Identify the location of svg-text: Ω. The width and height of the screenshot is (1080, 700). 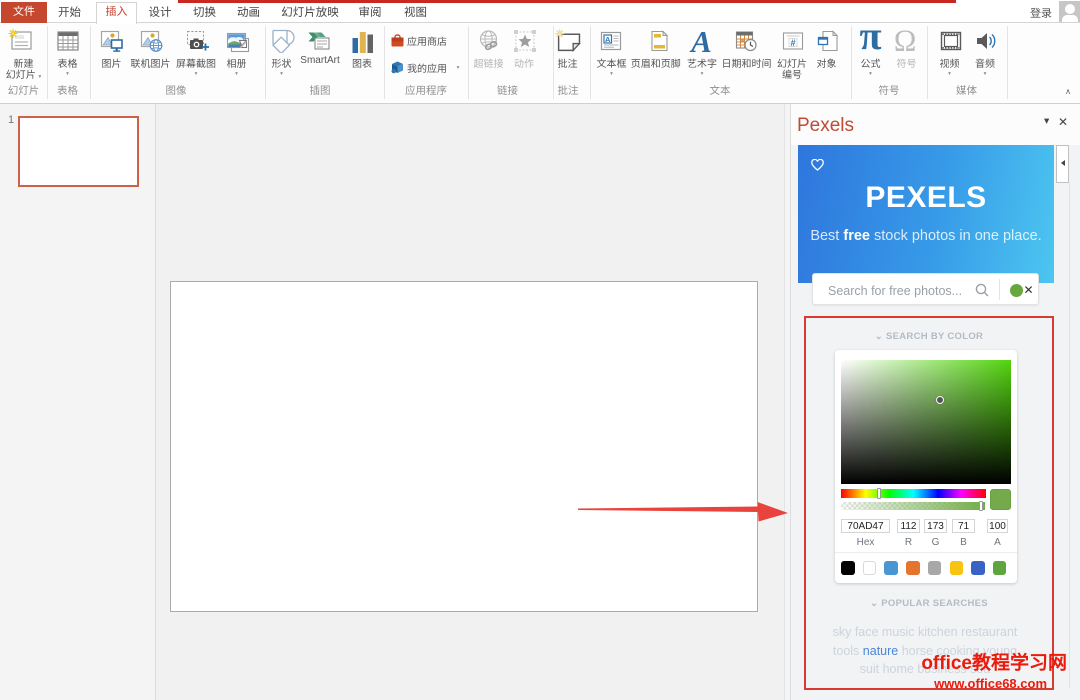
(905, 40).